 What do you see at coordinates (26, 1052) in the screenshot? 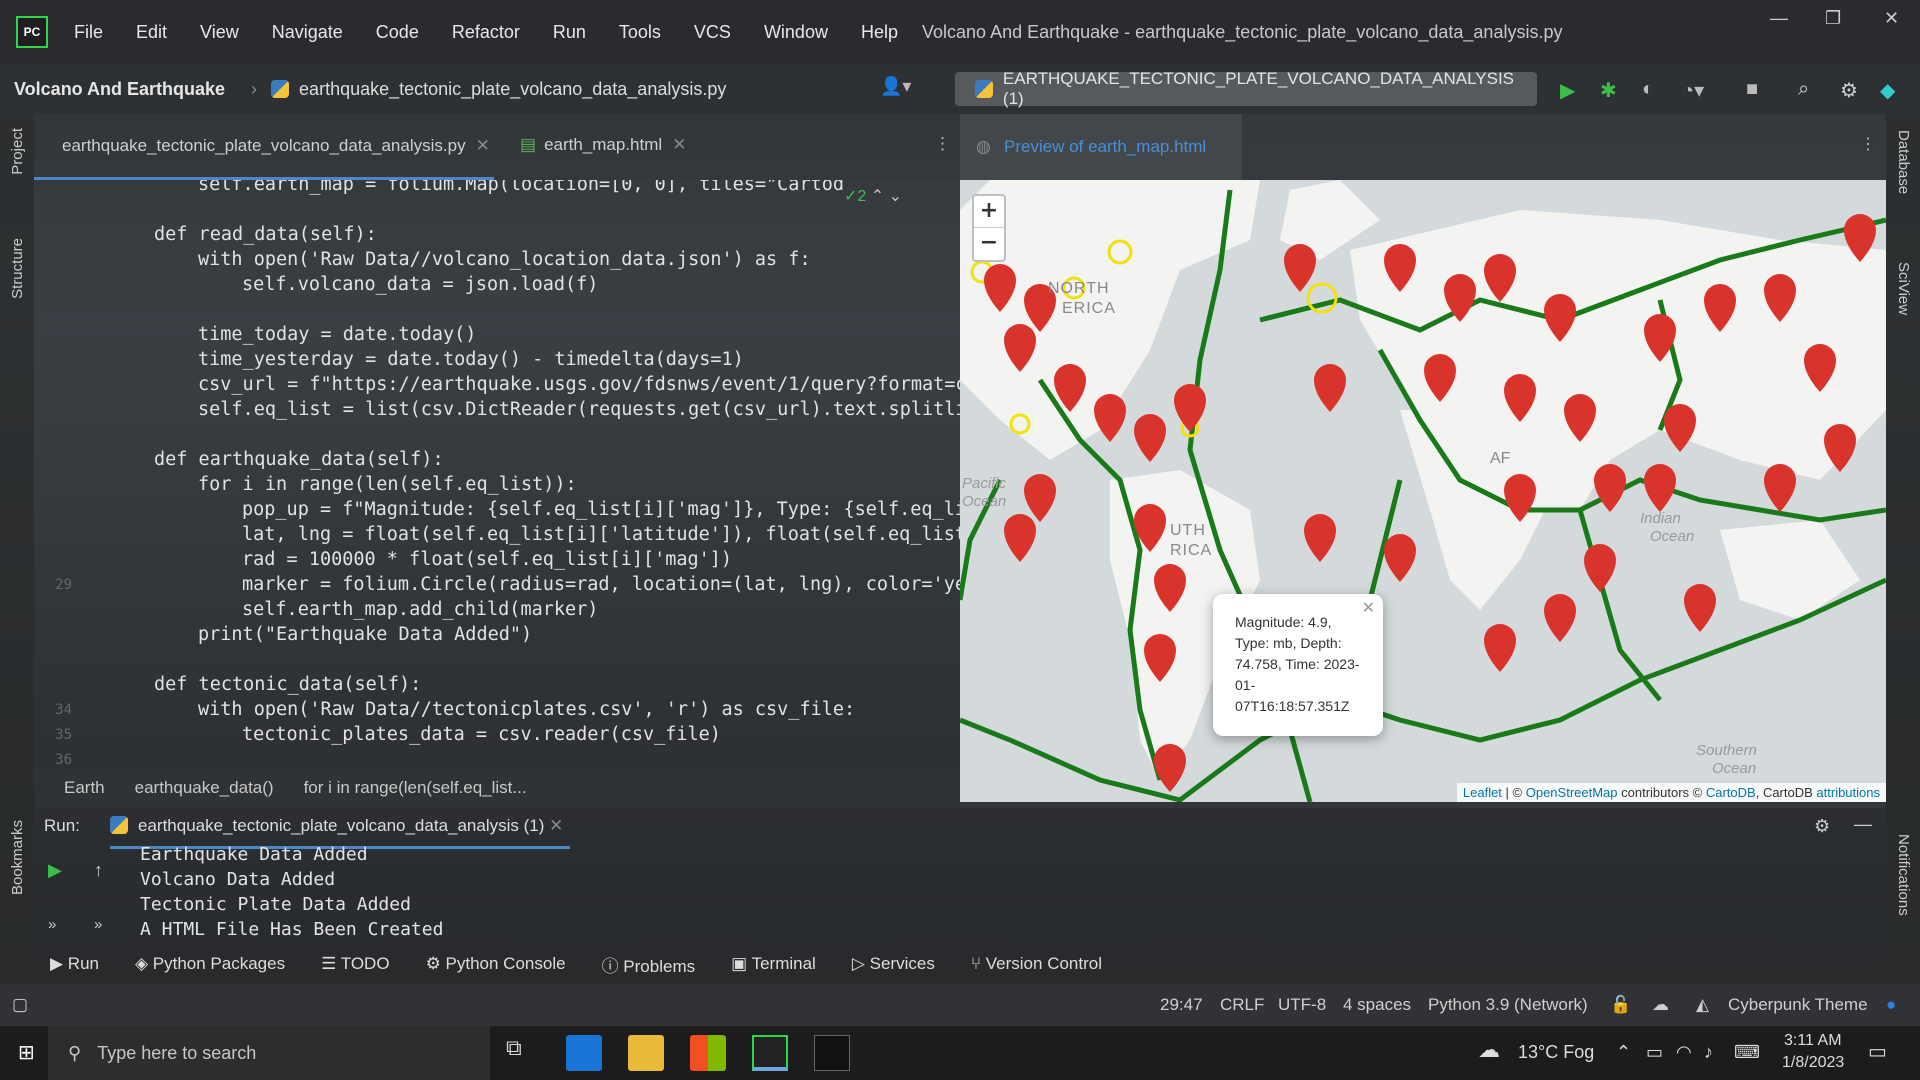
I see `windows-start-icon: ⊞` at bounding box center [26, 1052].